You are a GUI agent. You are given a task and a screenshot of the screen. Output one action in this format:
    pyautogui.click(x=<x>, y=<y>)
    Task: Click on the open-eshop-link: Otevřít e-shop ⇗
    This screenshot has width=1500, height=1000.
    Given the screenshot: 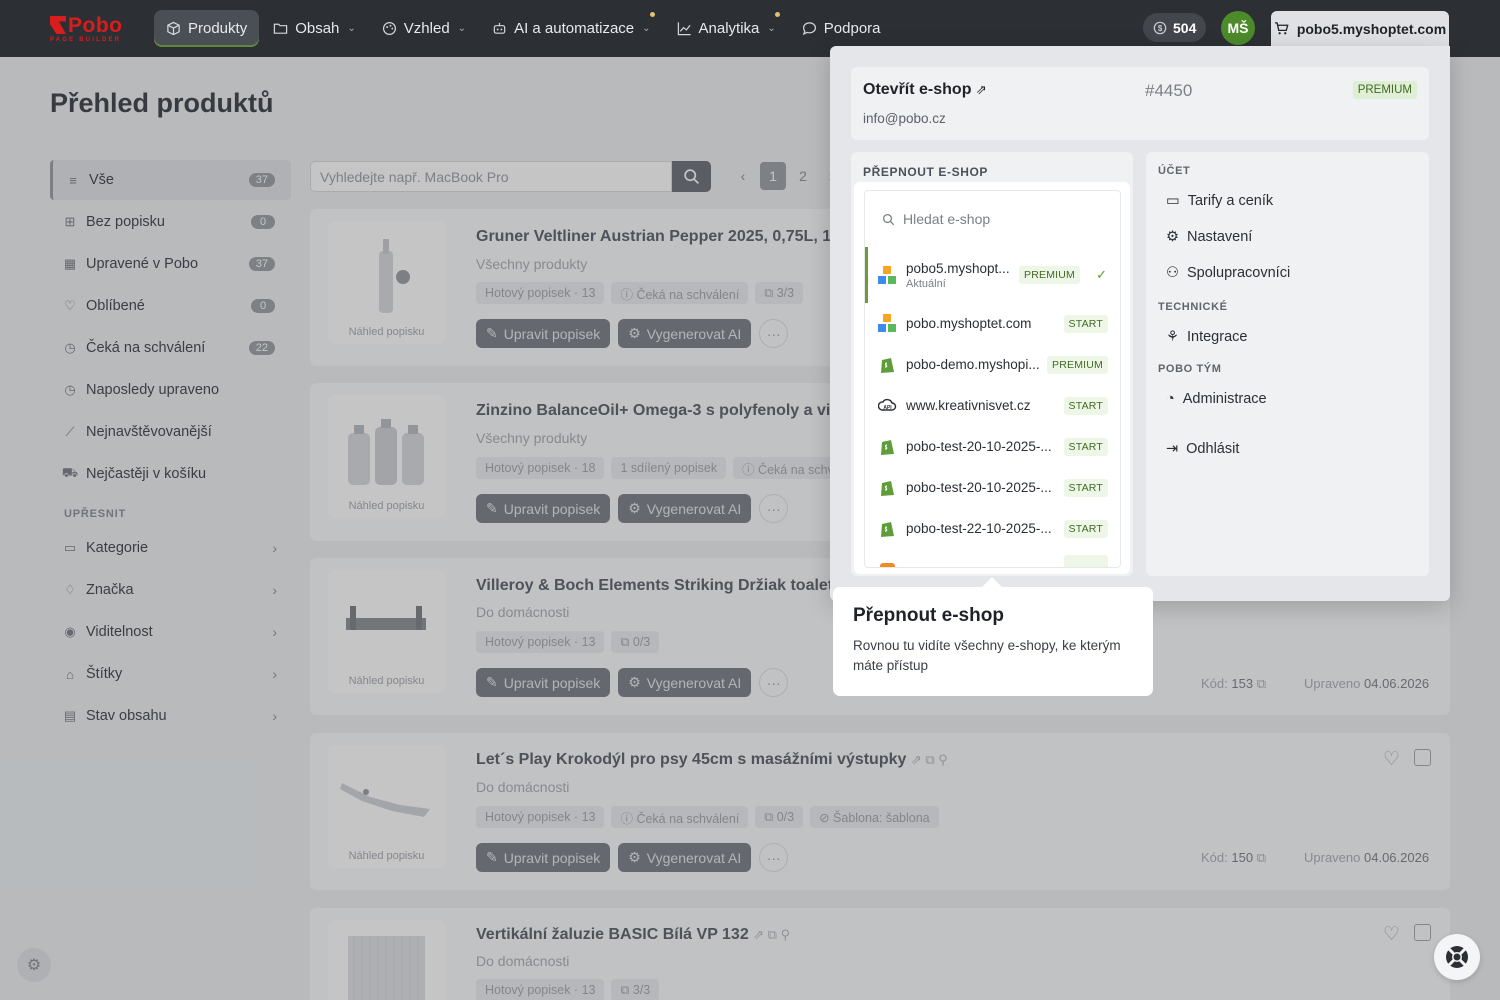 What is the action you would take?
    pyautogui.click(x=925, y=90)
    